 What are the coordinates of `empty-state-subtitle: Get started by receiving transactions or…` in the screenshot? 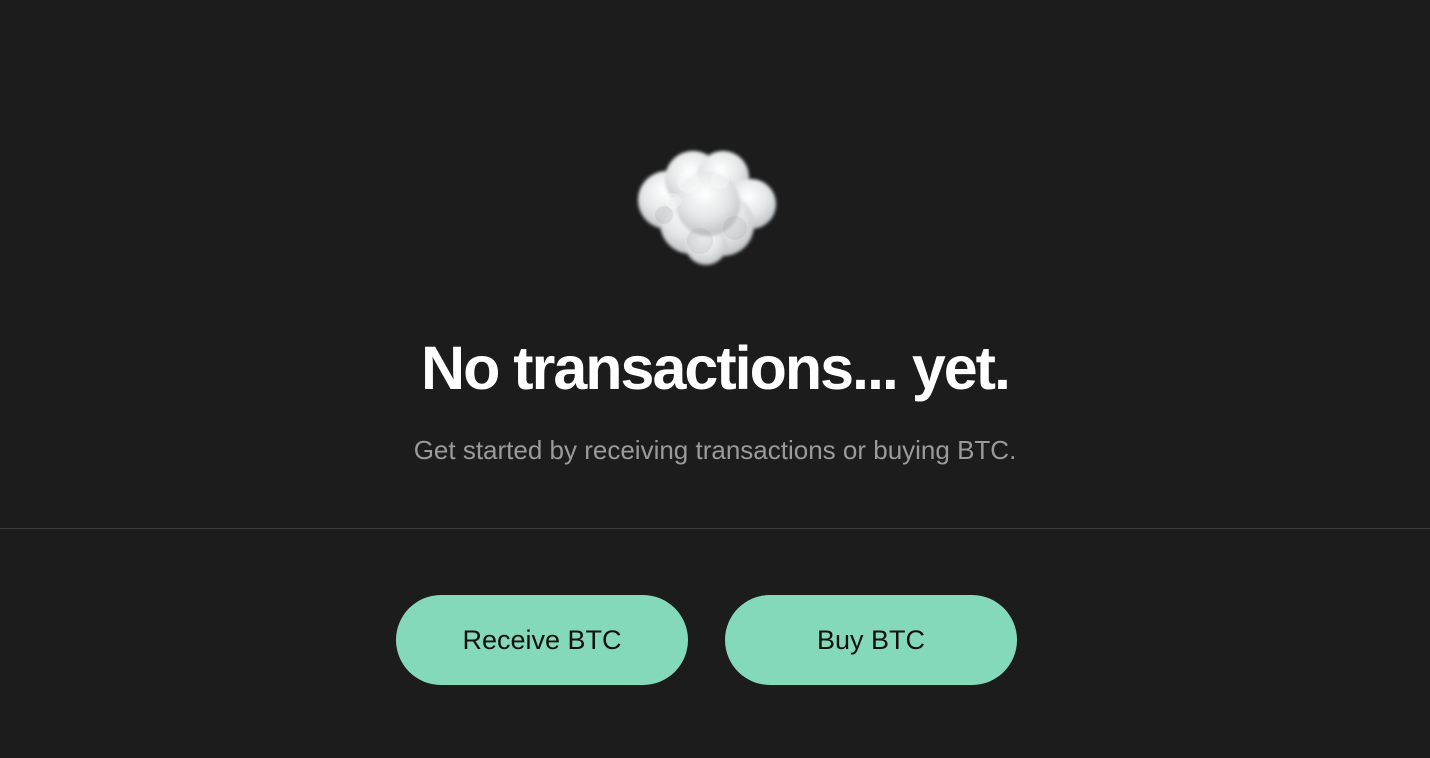 It's located at (715, 450).